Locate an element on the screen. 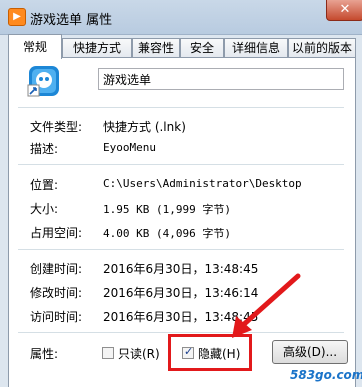 This screenshot has height=387, width=362. site-watermark: 583go.com is located at coordinates (326, 375).